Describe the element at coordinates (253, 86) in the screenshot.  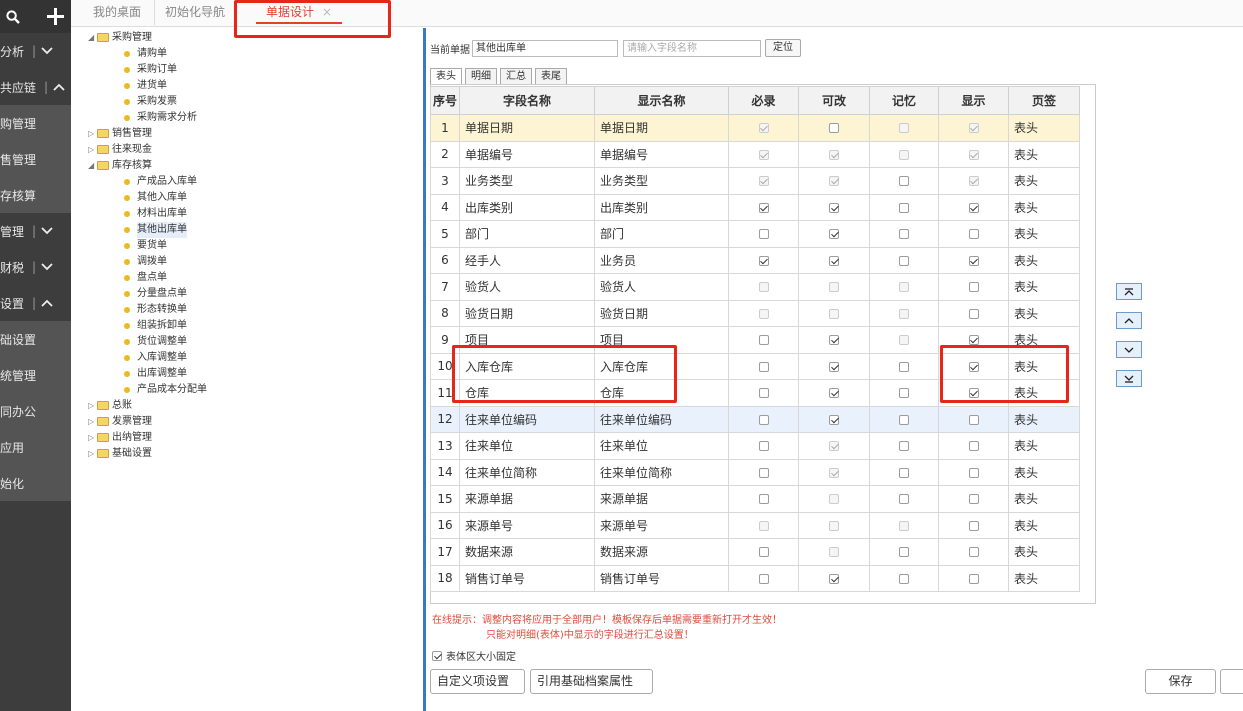
I see `tree-leaf: 进货单` at that location.